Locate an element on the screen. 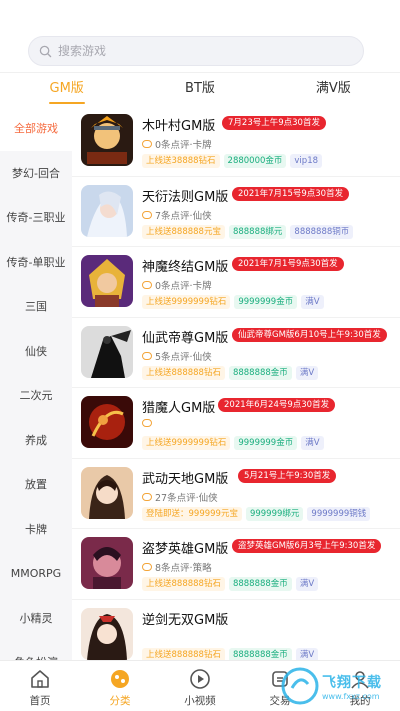 The image size is (400, 711). game-tags: 上线送888888元宝 888888绑元 8888888铜币 is located at coordinates (248, 231).